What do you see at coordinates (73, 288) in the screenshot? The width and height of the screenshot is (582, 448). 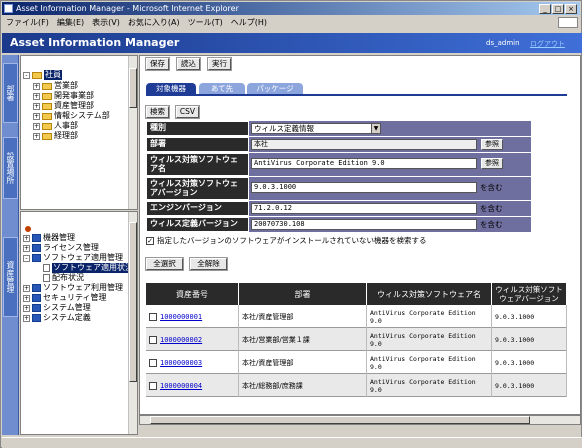 I see `function-item: + ソフトウェア利用管理` at bounding box center [73, 288].